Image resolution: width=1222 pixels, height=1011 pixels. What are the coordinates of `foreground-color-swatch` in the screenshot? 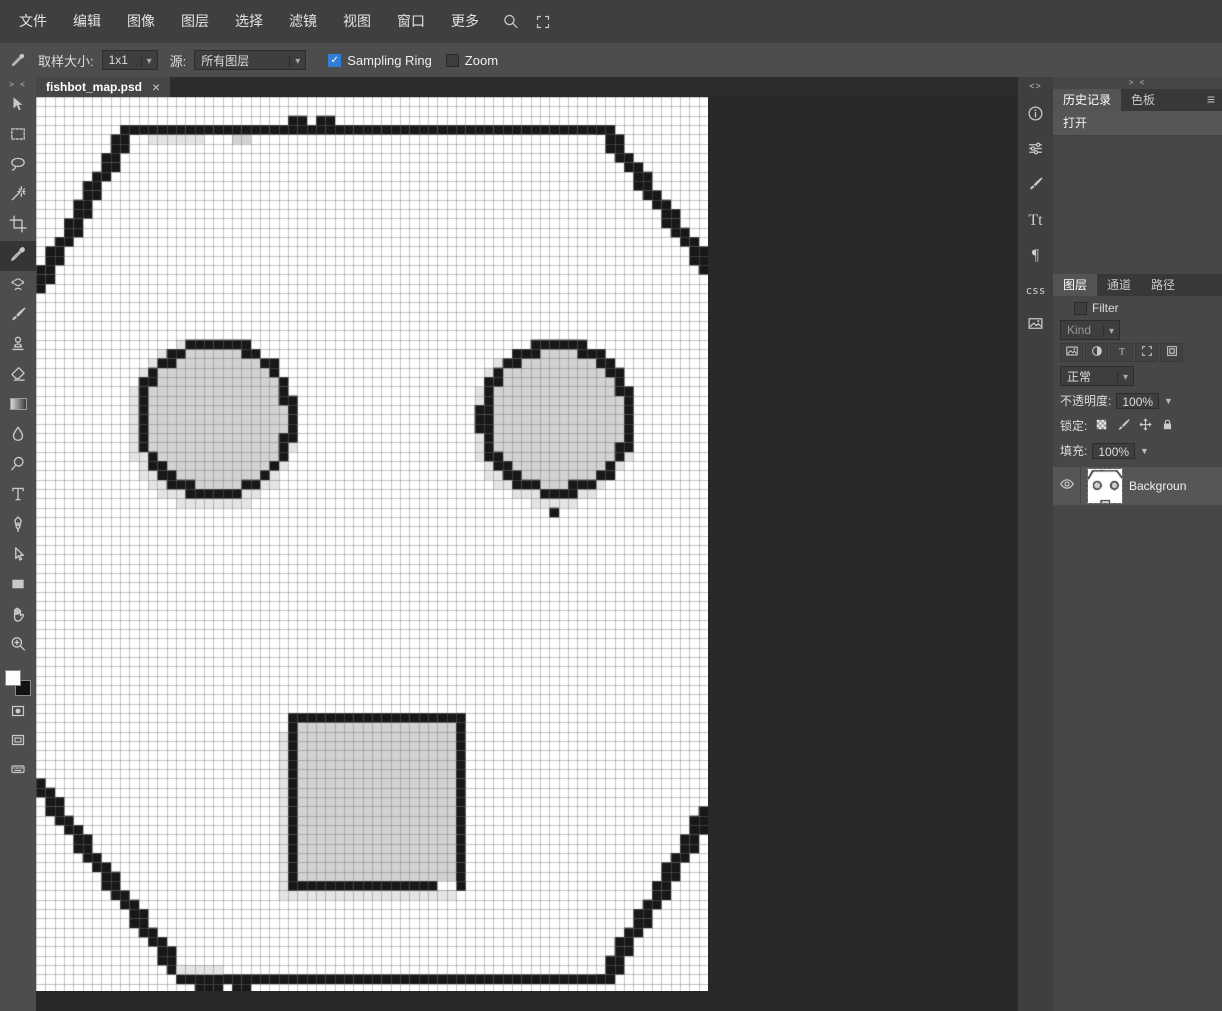 It's located at (13, 678).